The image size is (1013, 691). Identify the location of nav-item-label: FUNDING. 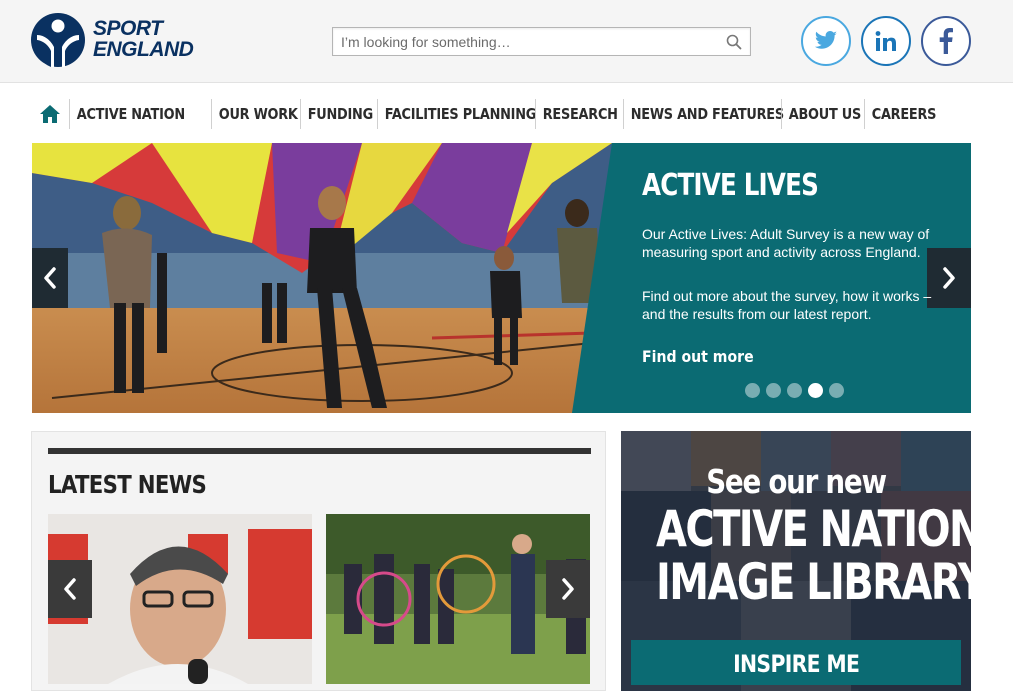
(336, 114).